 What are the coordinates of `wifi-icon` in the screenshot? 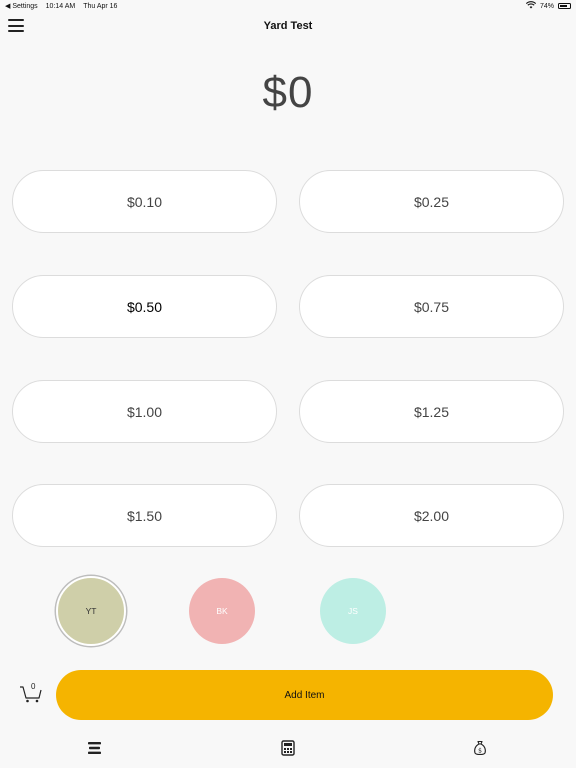 It's located at (531, 6).